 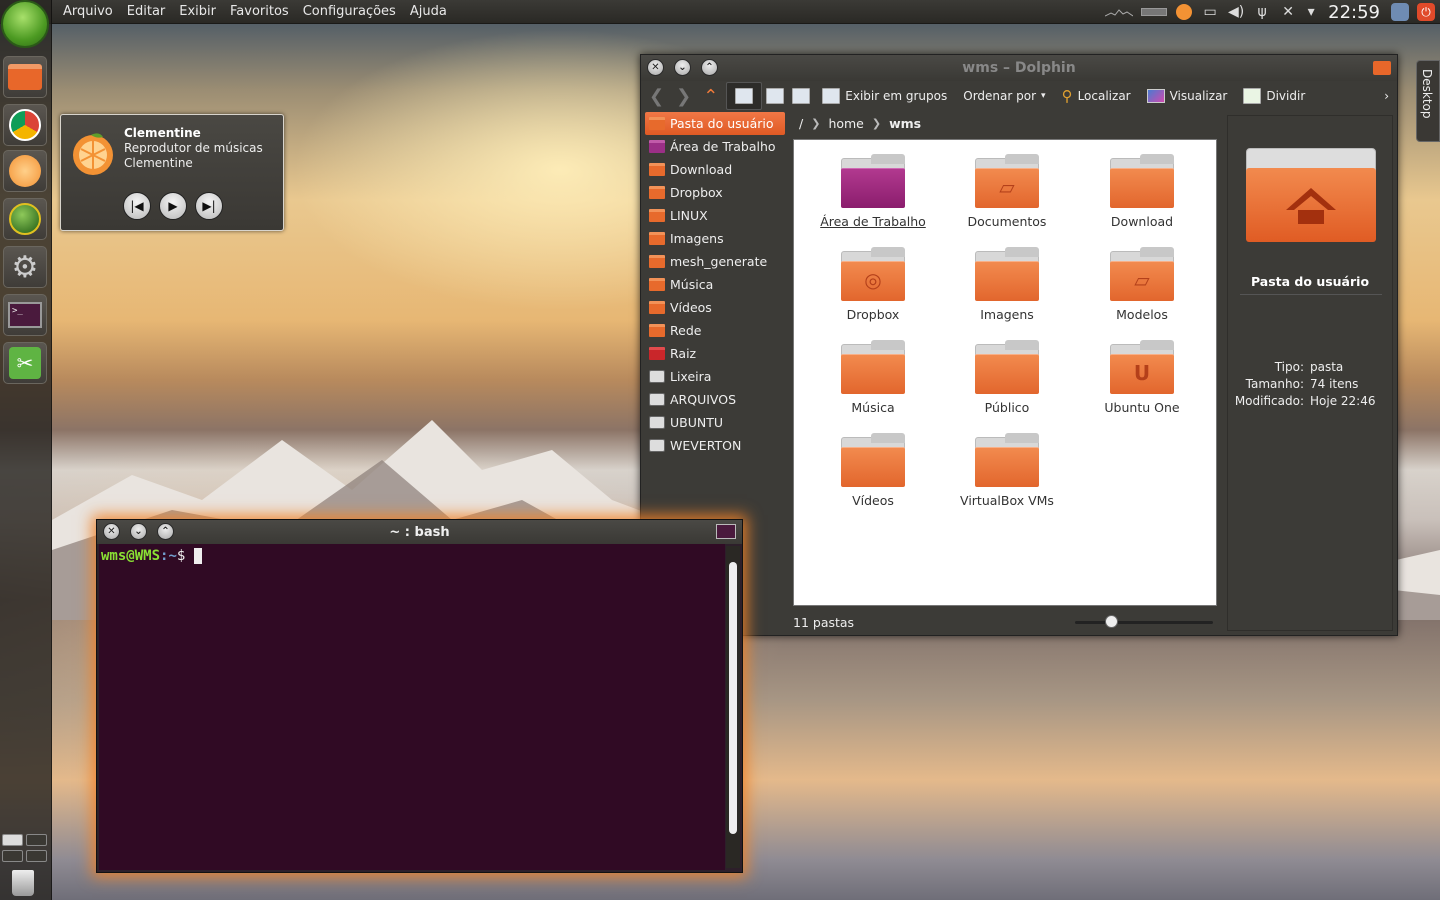 I want to click on settings-launcher-icon: ⚙, so click(x=25, y=267).